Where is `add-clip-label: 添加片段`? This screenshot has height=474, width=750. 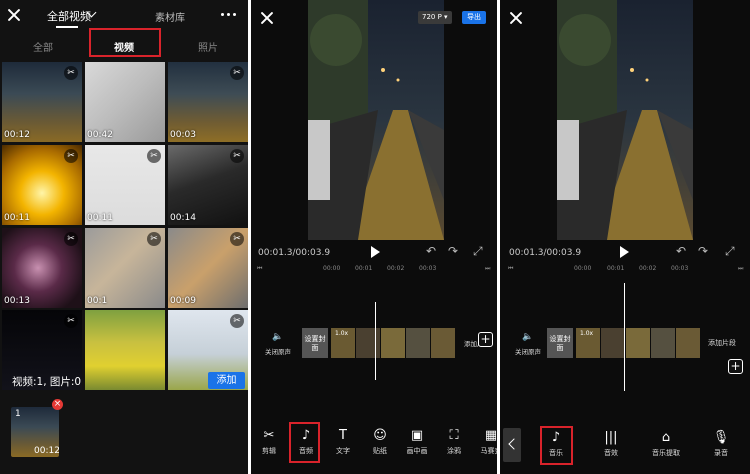 add-clip-label: 添加片段 is located at coordinates (722, 343).